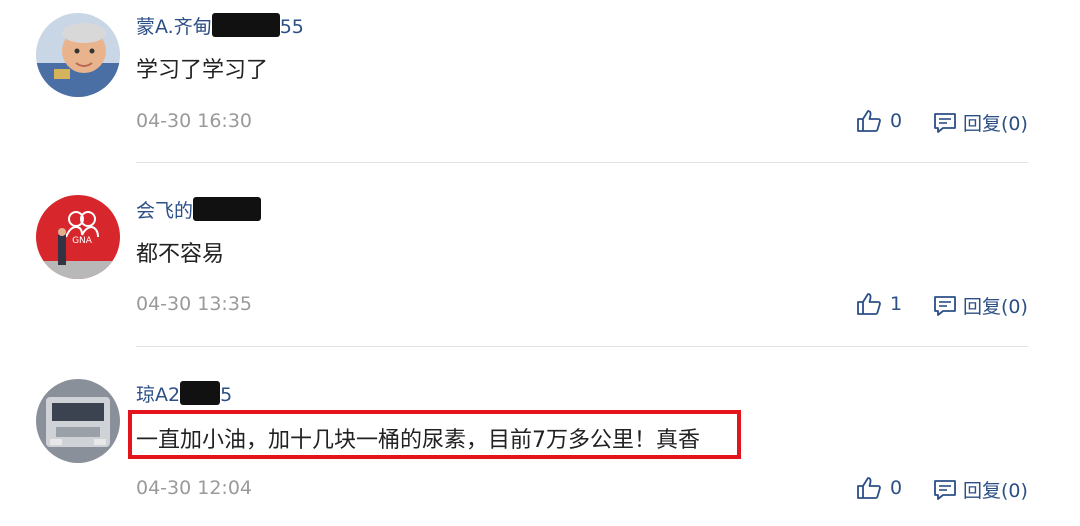 The height and width of the screenshot is (526, 1080). I want to click on like-button: 1, so click(879, 304).